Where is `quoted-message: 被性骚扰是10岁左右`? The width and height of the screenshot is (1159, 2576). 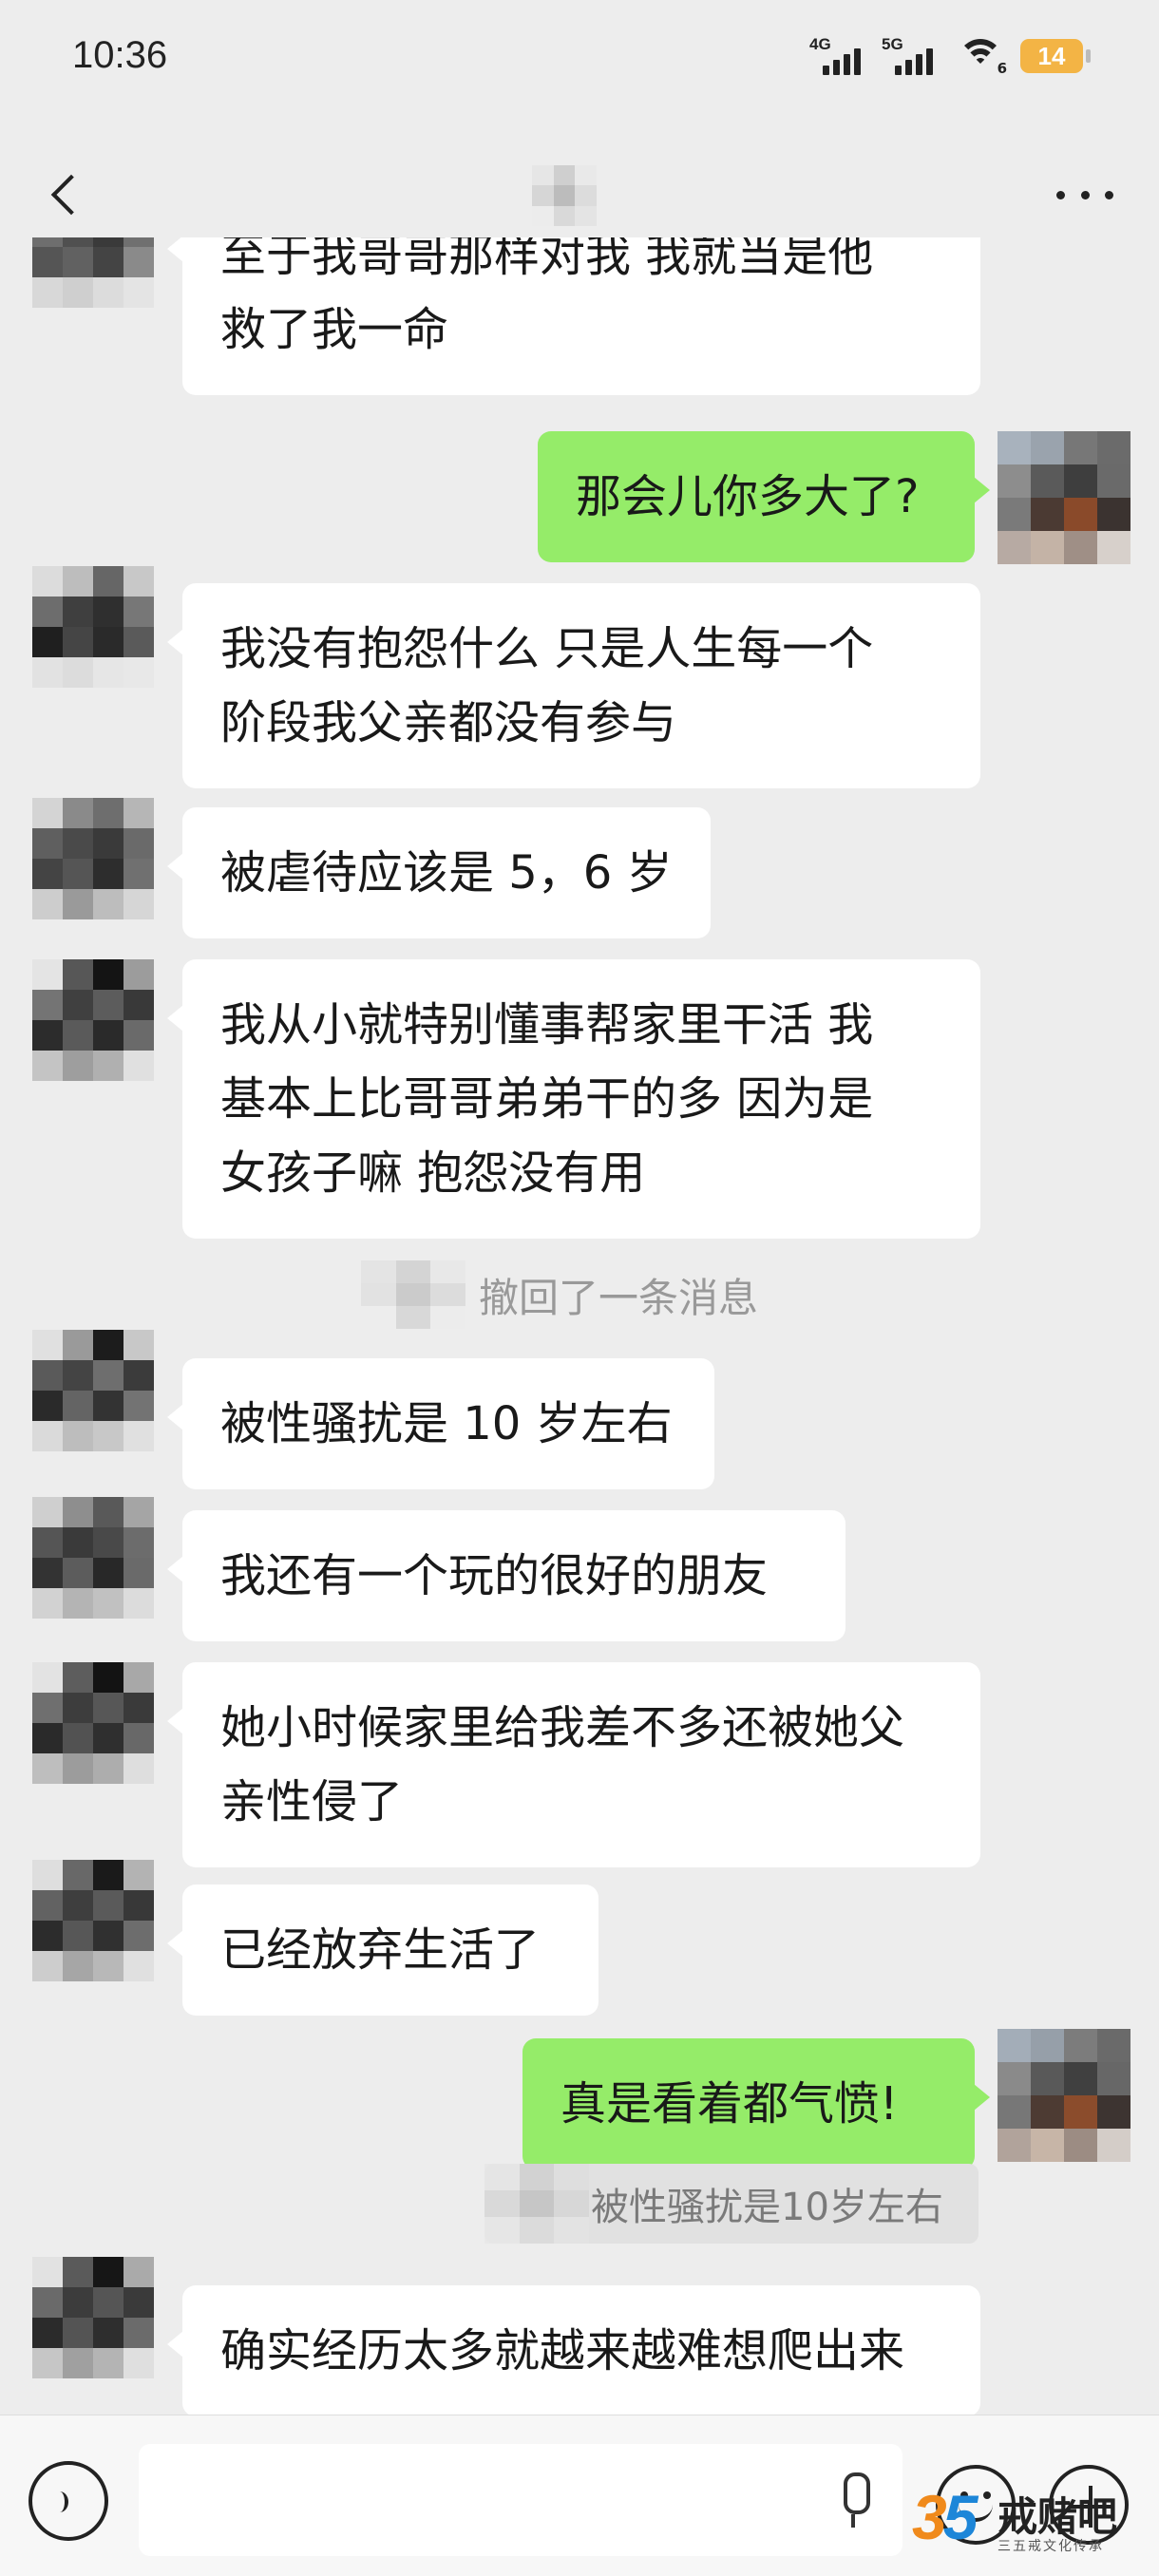 quoted-message: 被性骚扰是10岁左右 is located at coordinates (731, 2204).